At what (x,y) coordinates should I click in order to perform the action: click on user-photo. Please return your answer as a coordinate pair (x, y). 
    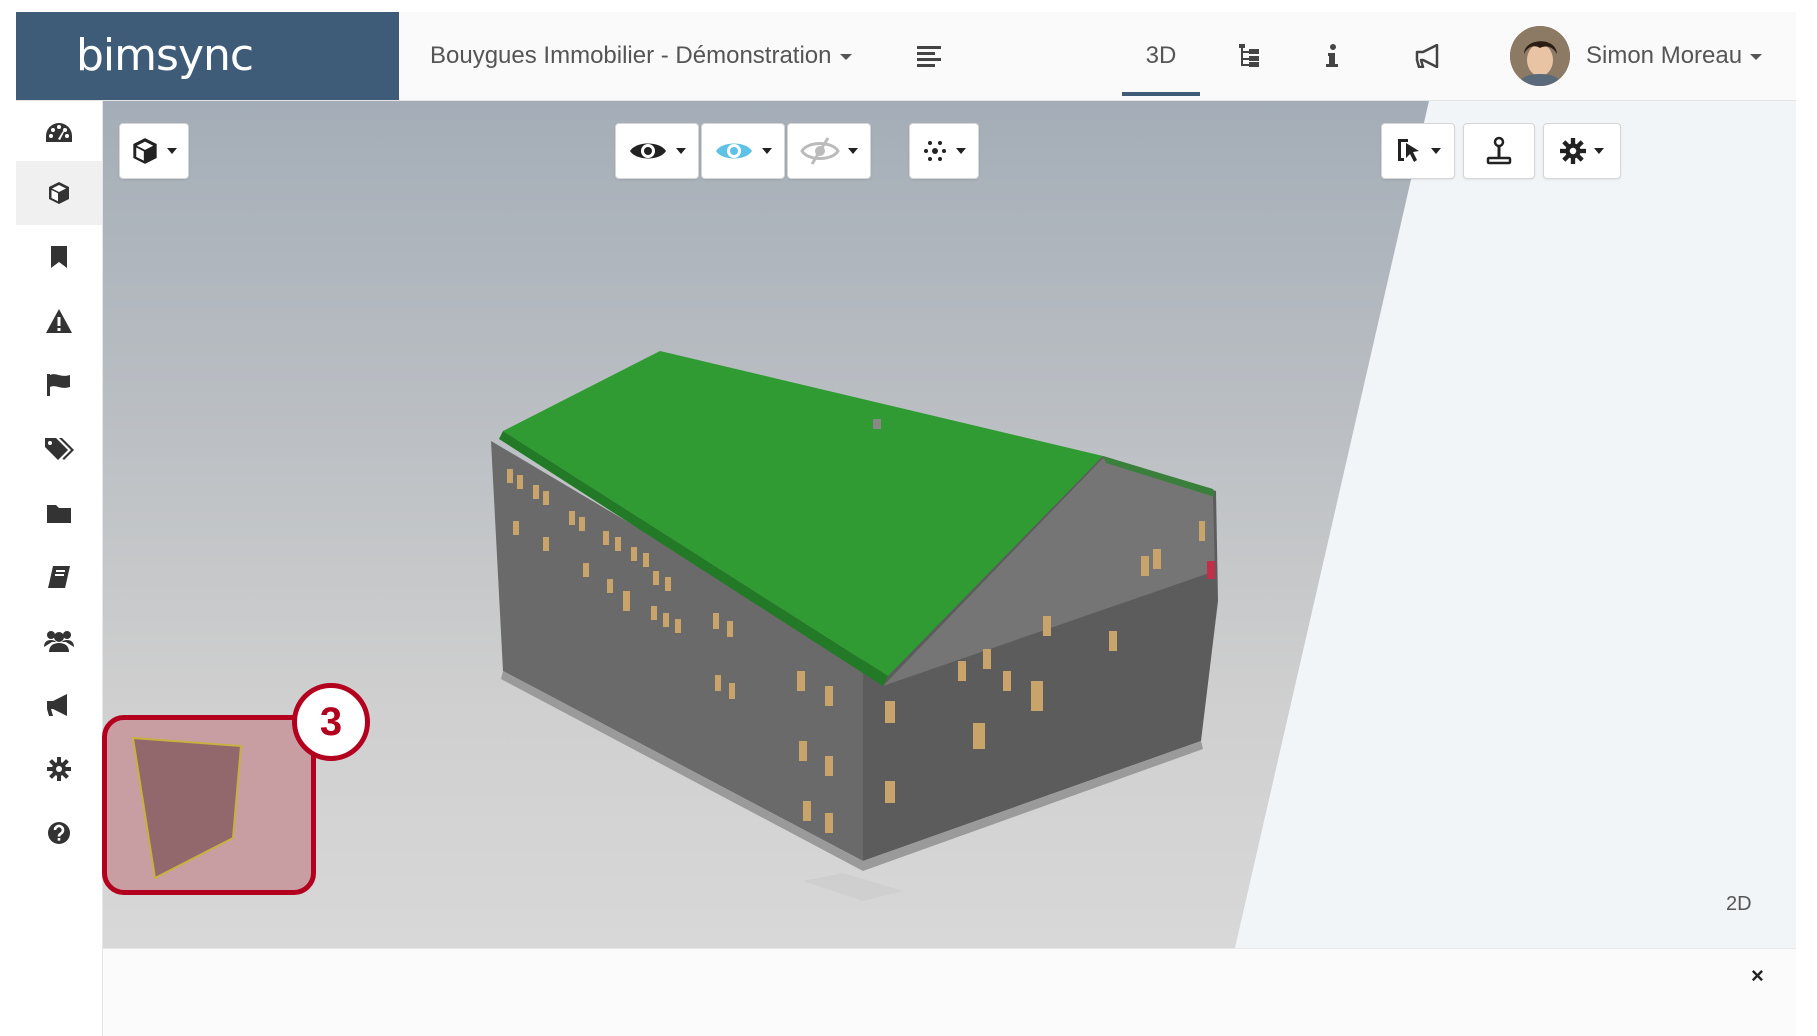
    Looking at the image, I should click on (1540, 56).